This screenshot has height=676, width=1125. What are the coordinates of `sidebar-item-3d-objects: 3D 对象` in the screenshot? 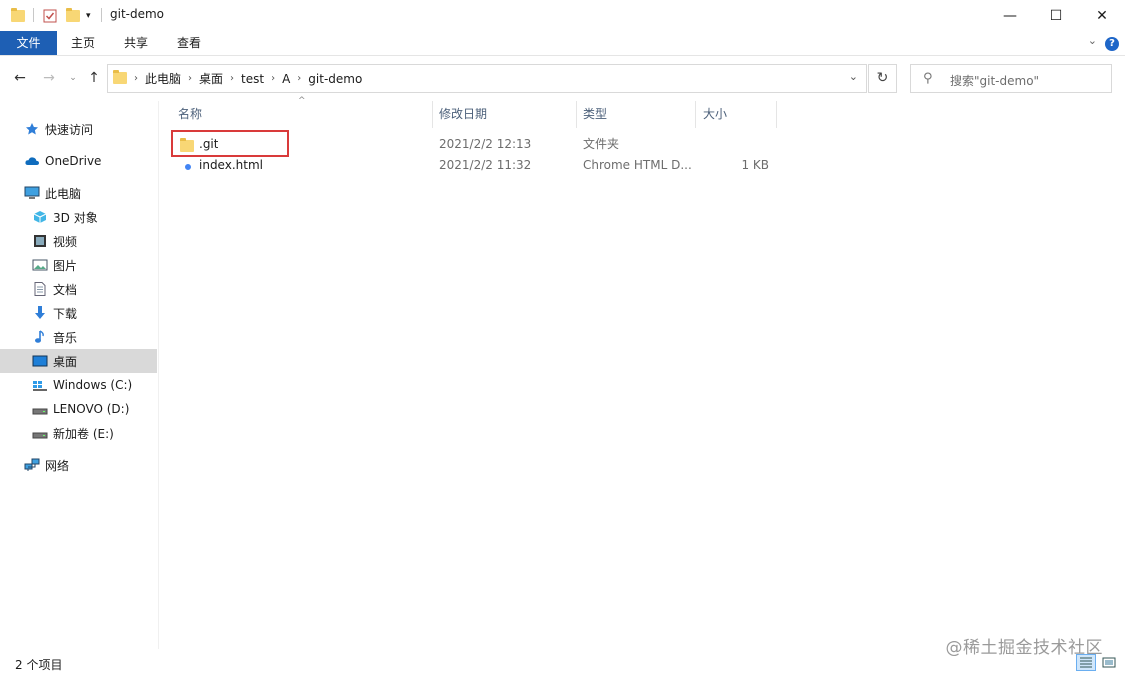 It's located at (78, 217).